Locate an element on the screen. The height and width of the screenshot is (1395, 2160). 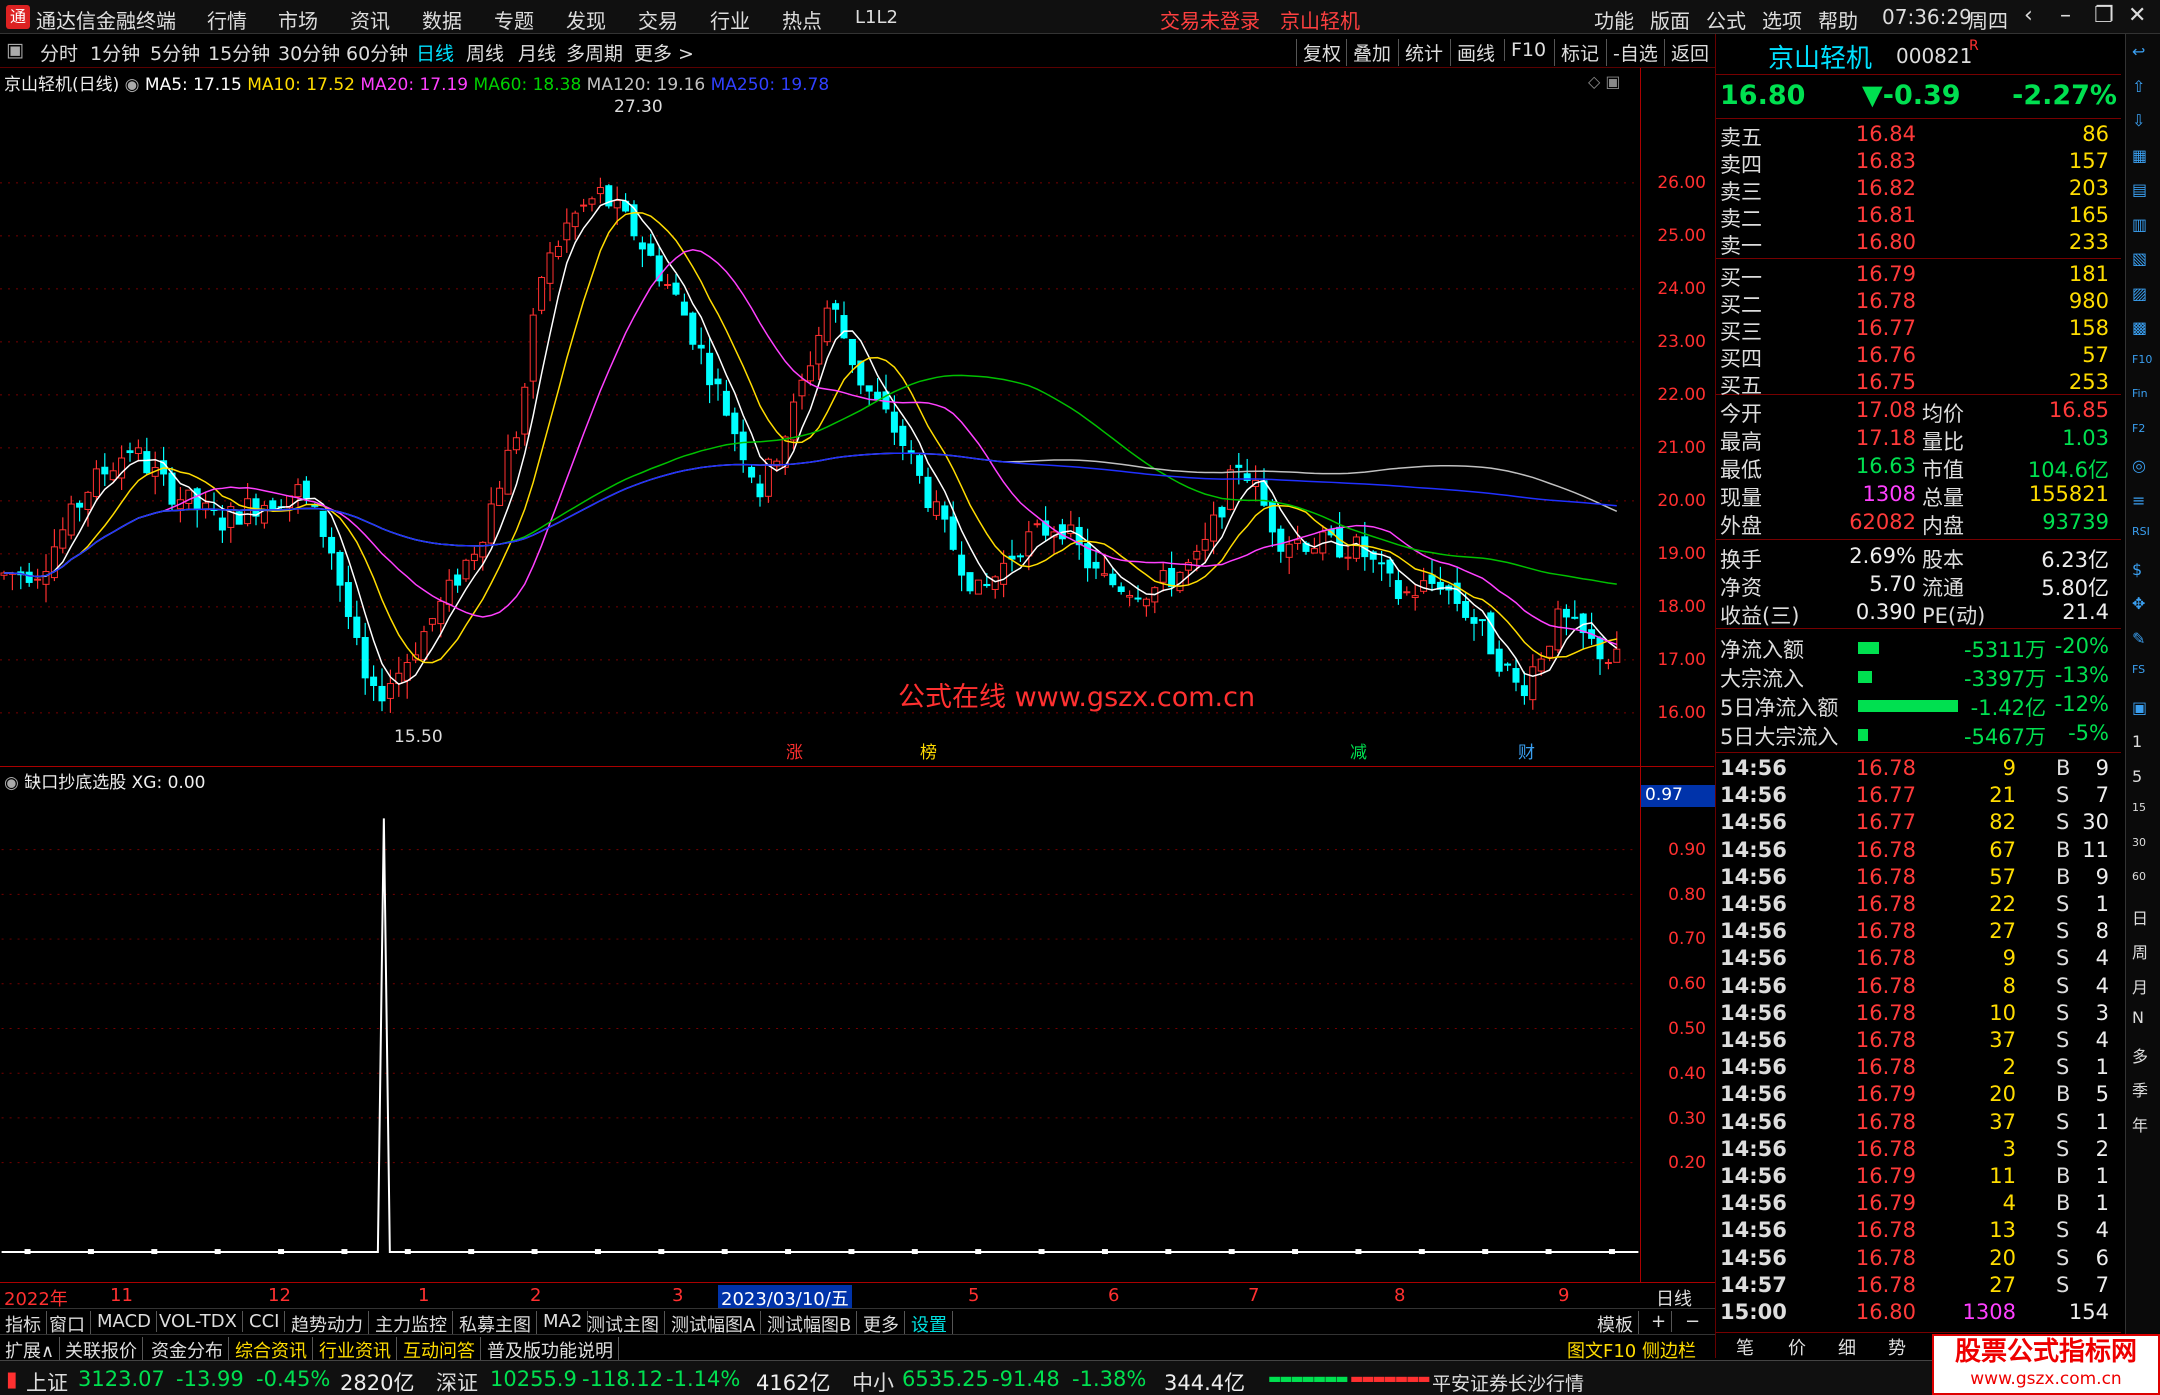
panel-toggle-icon: ▣ is located at coordinates (15, 50).